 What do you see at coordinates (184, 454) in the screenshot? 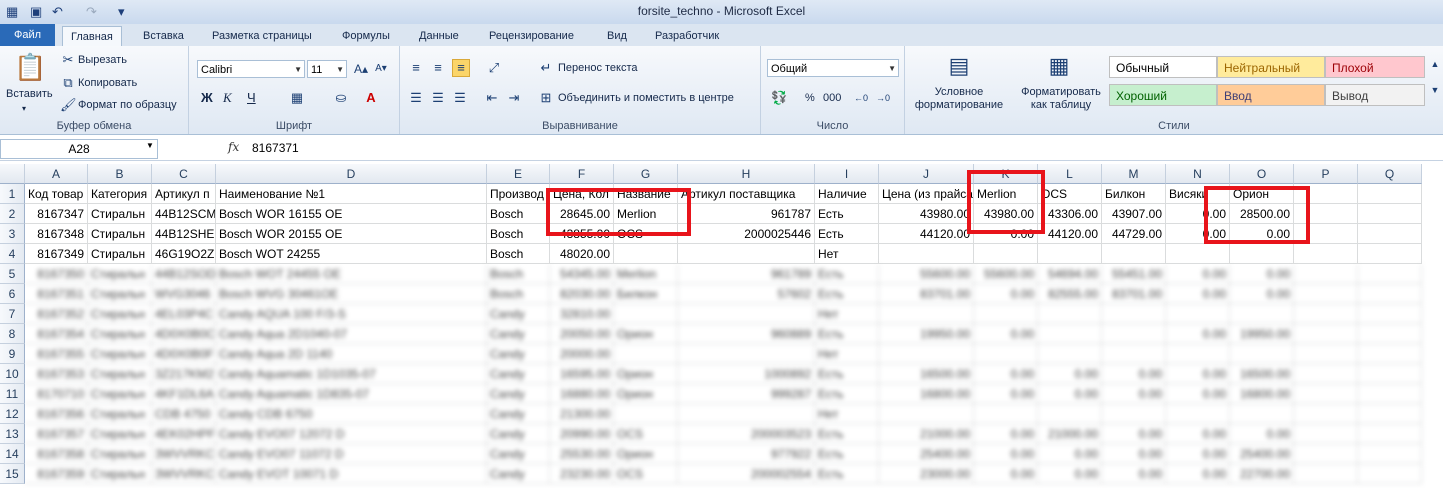
I see `cell-c14: 3WVVRKC` at bounding box center [184, 454].